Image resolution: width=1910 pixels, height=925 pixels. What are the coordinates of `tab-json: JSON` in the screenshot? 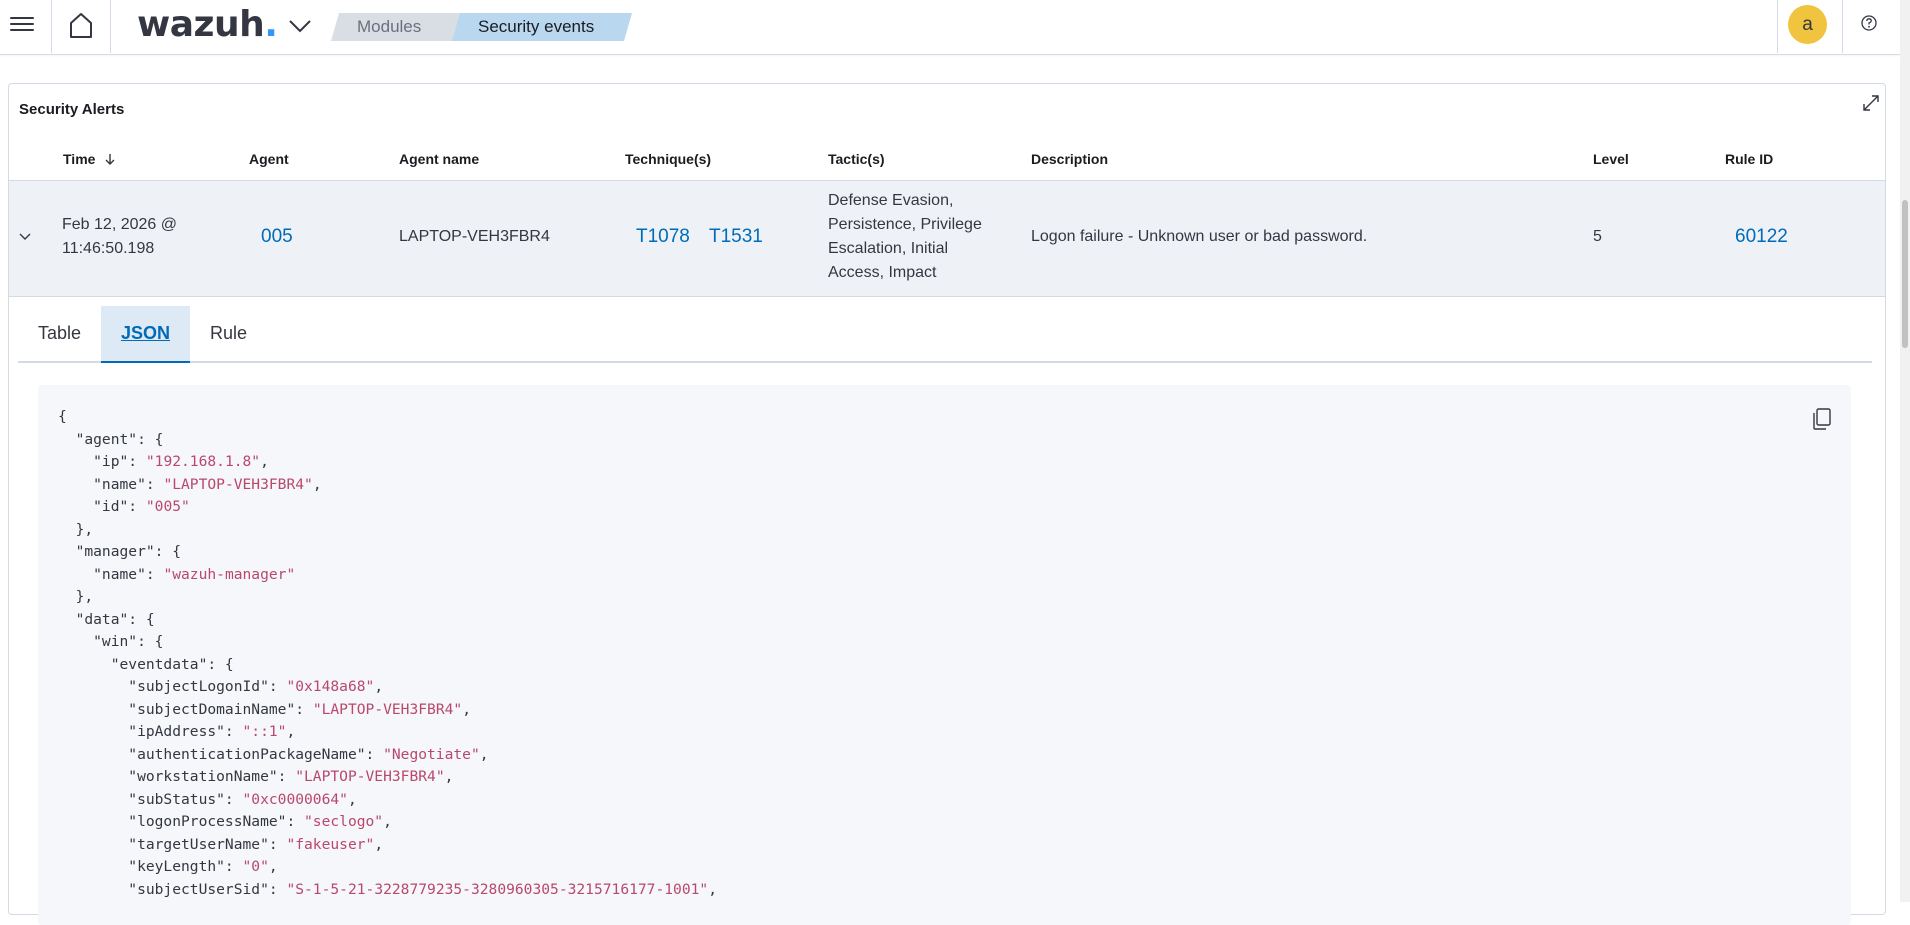 It's located at (146, 334).